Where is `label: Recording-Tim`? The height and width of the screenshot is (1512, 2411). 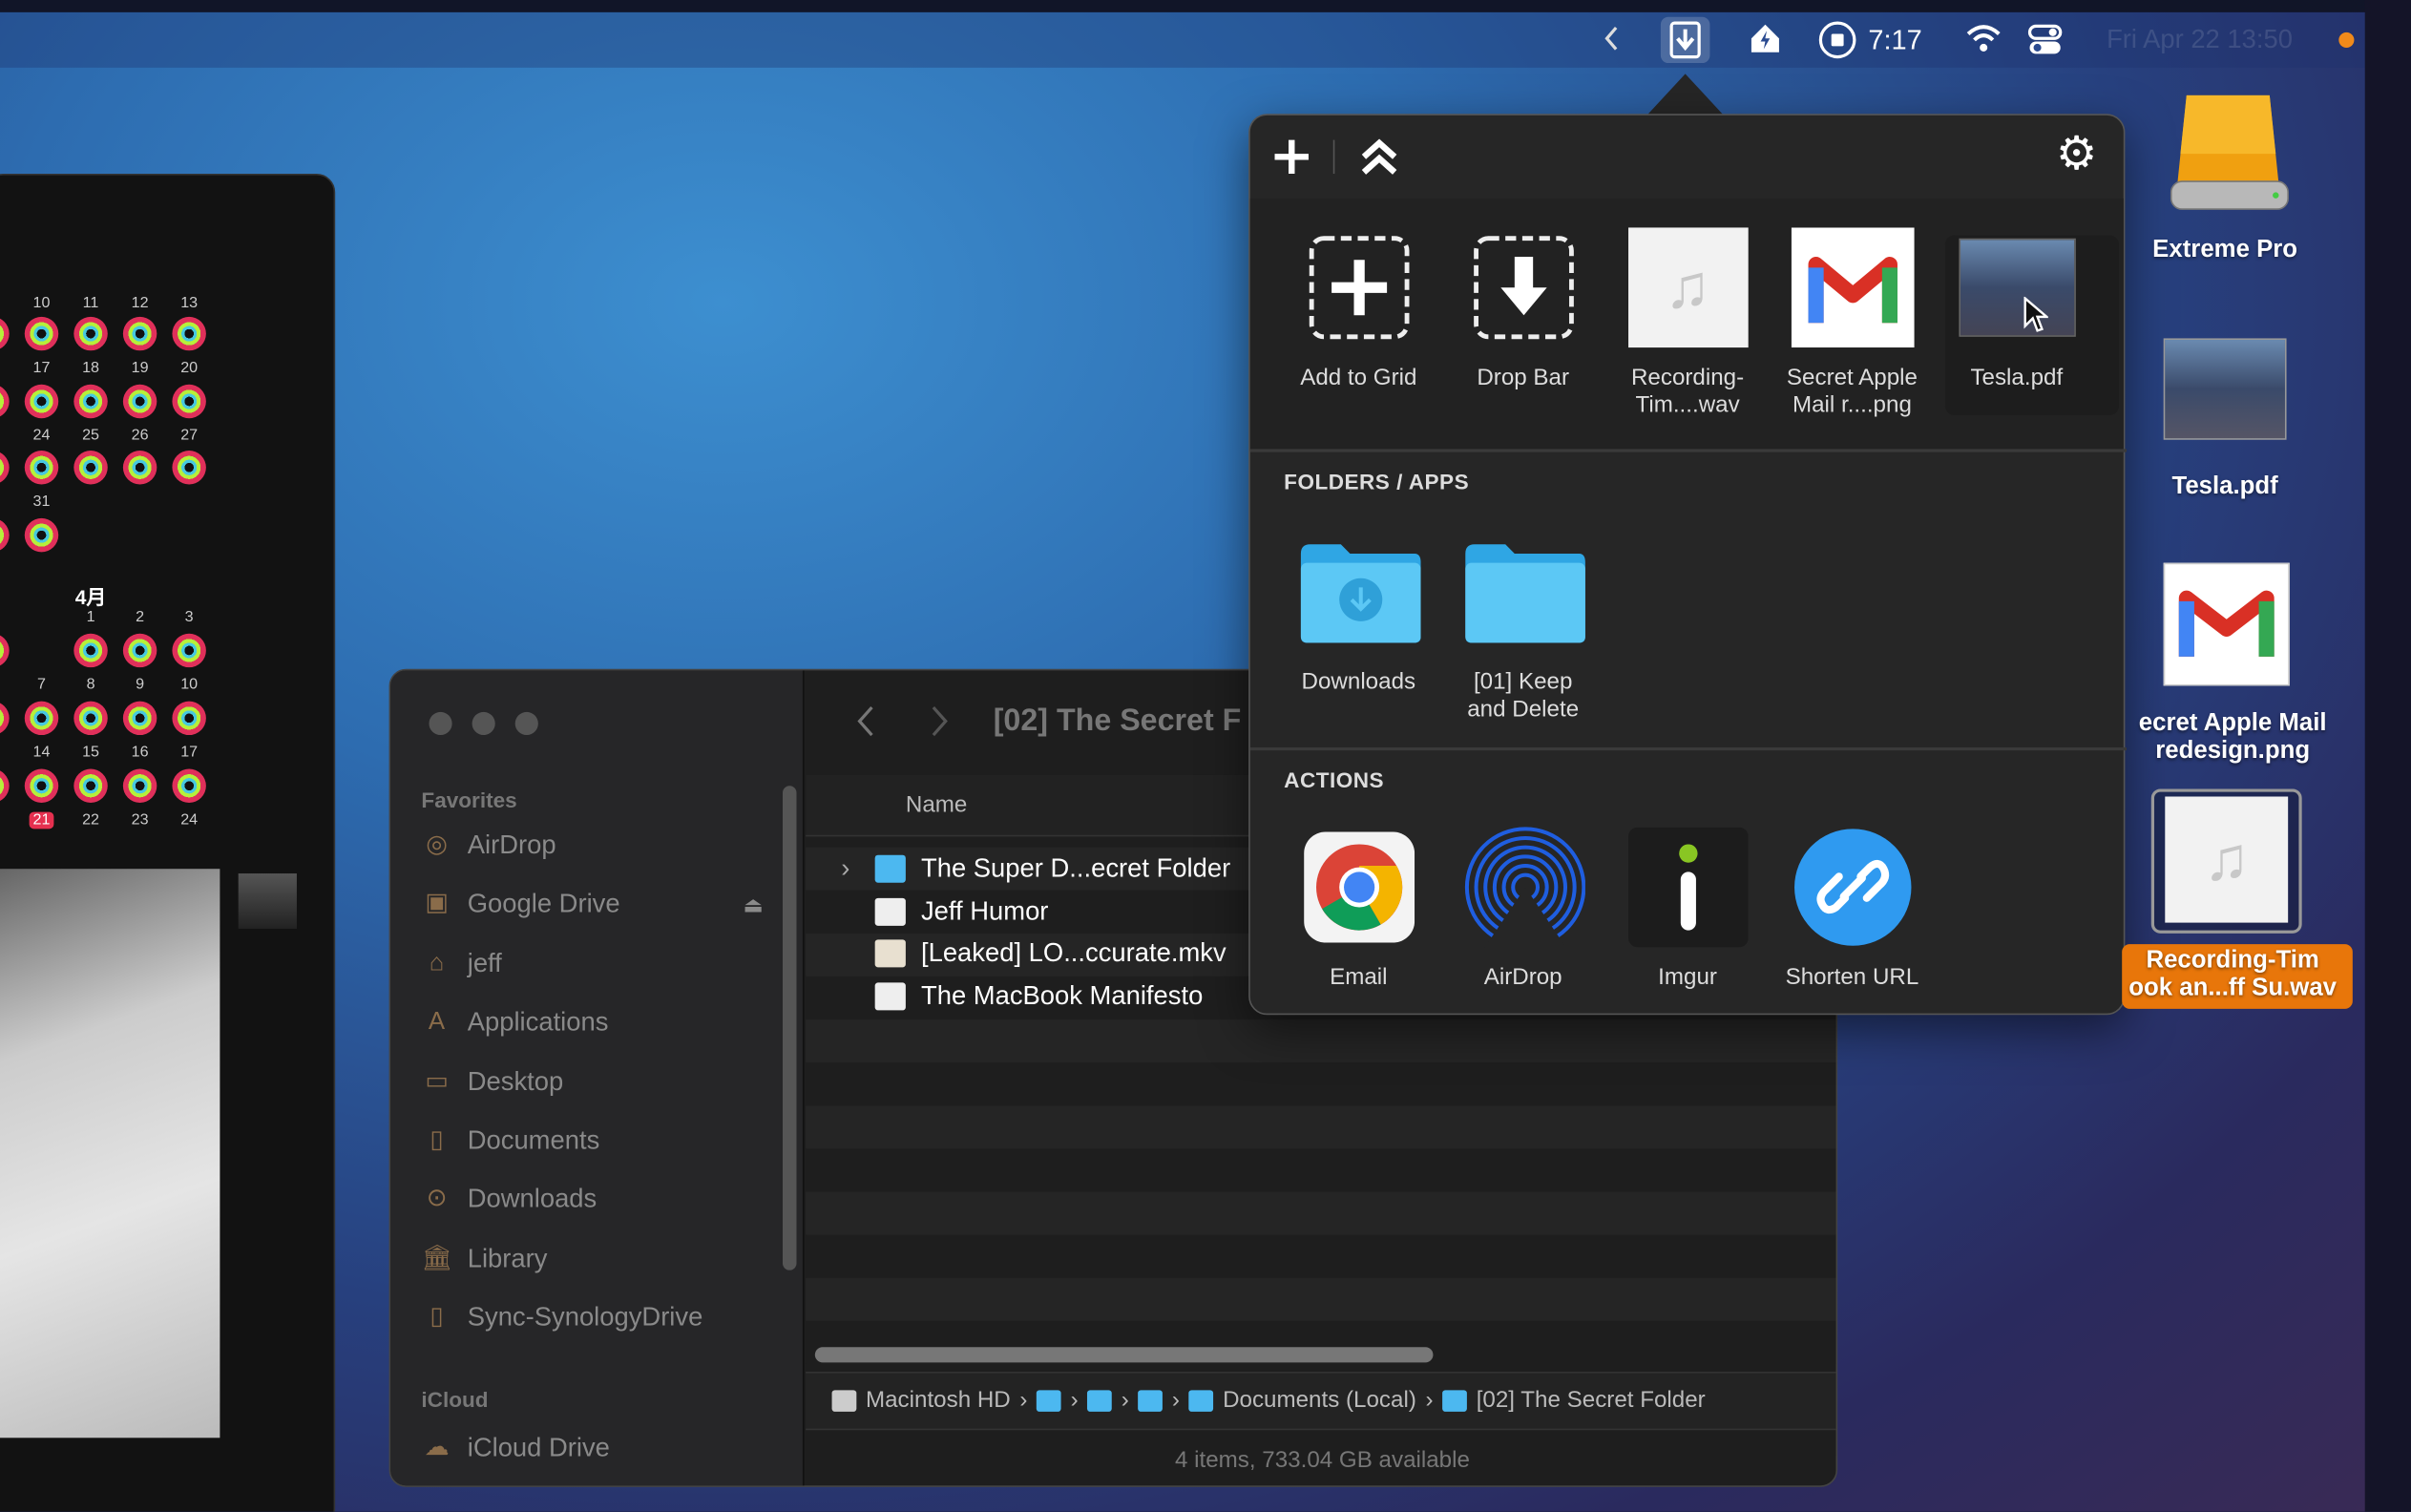
label: Recording-Tim is located at coordinates (2232, 961).